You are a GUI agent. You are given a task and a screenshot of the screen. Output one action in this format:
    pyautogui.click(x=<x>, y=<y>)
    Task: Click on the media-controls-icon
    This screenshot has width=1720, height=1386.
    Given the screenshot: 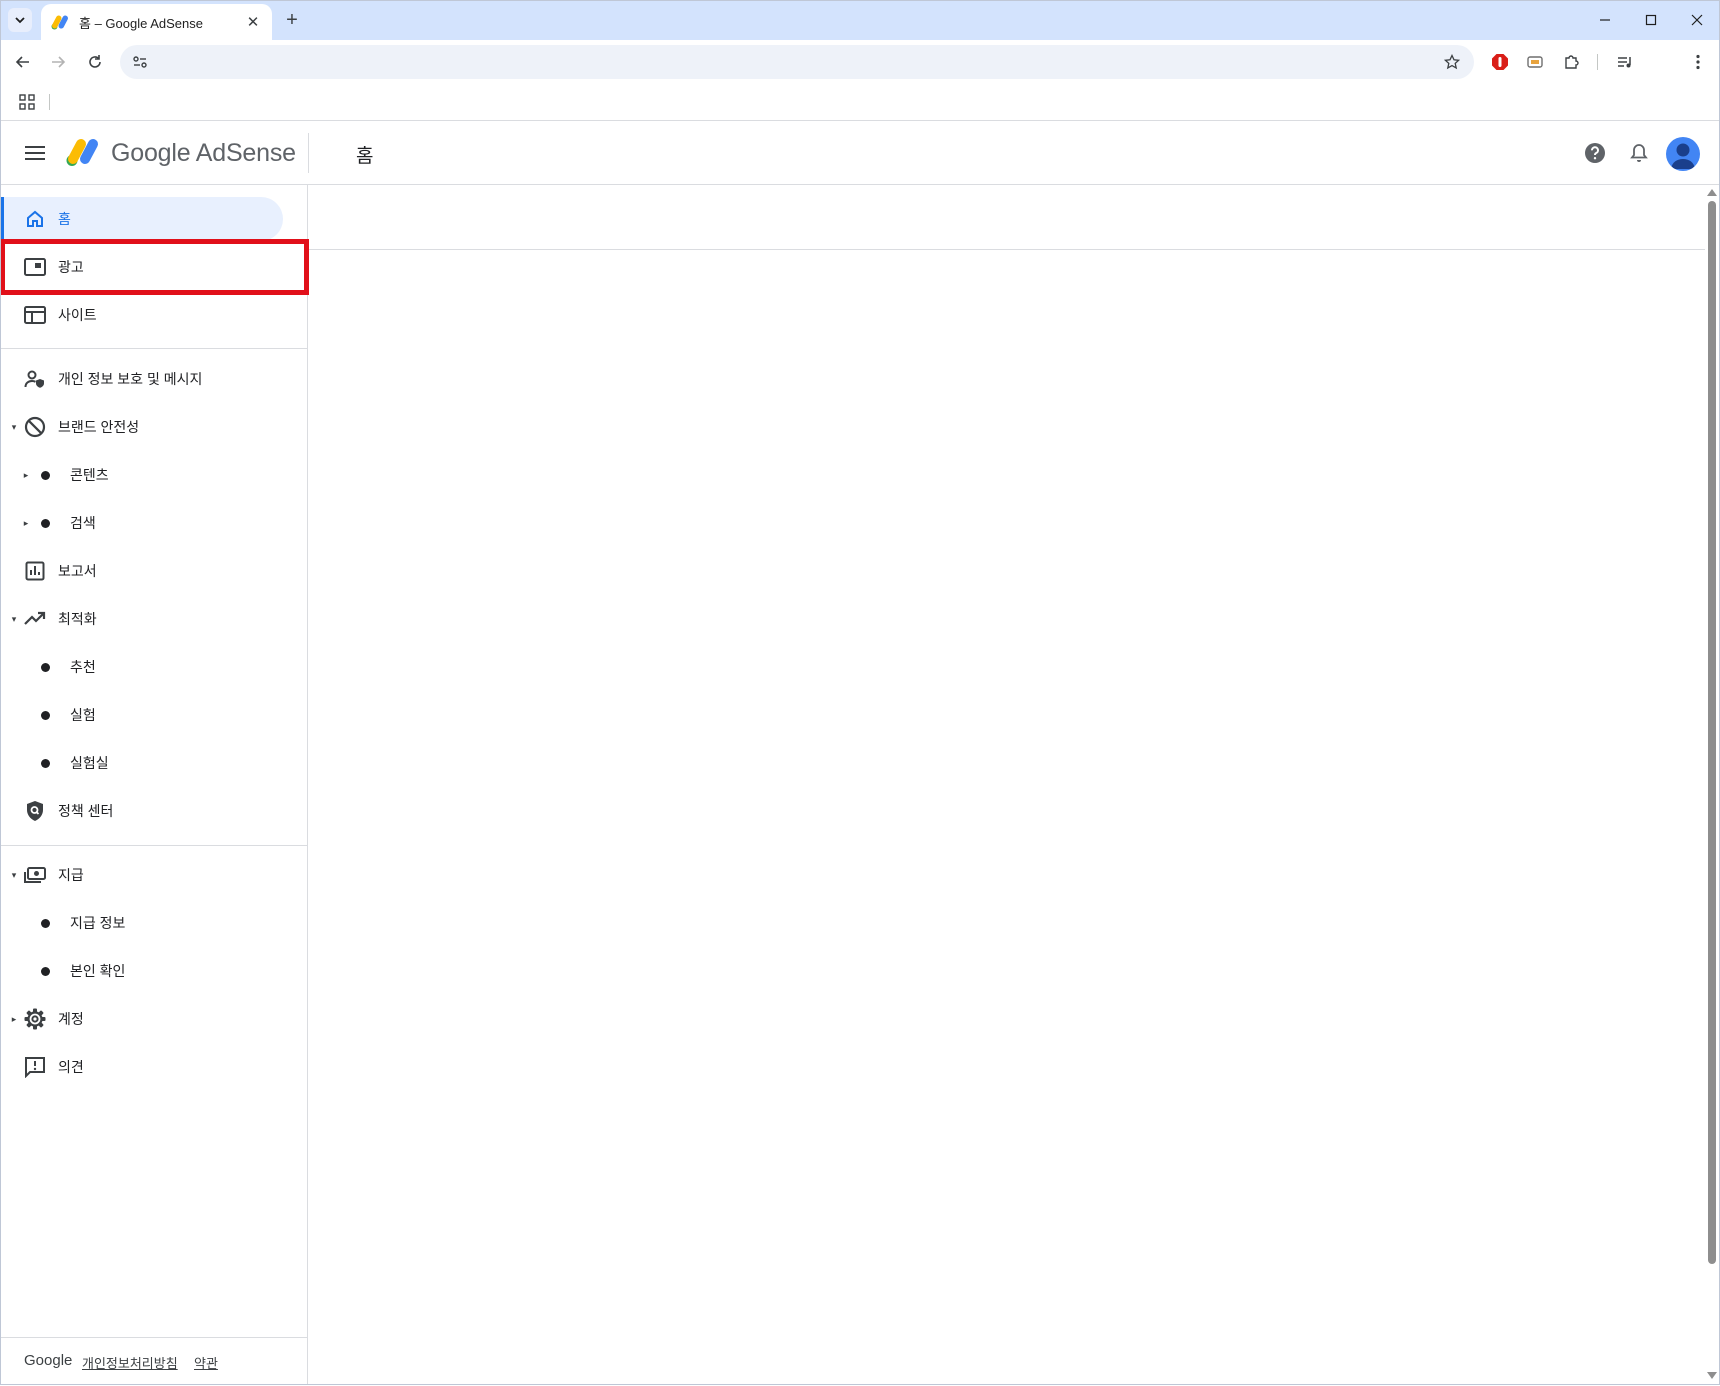 What is the action you would take?
    pyautogui.click(x=1625, y=62)
    